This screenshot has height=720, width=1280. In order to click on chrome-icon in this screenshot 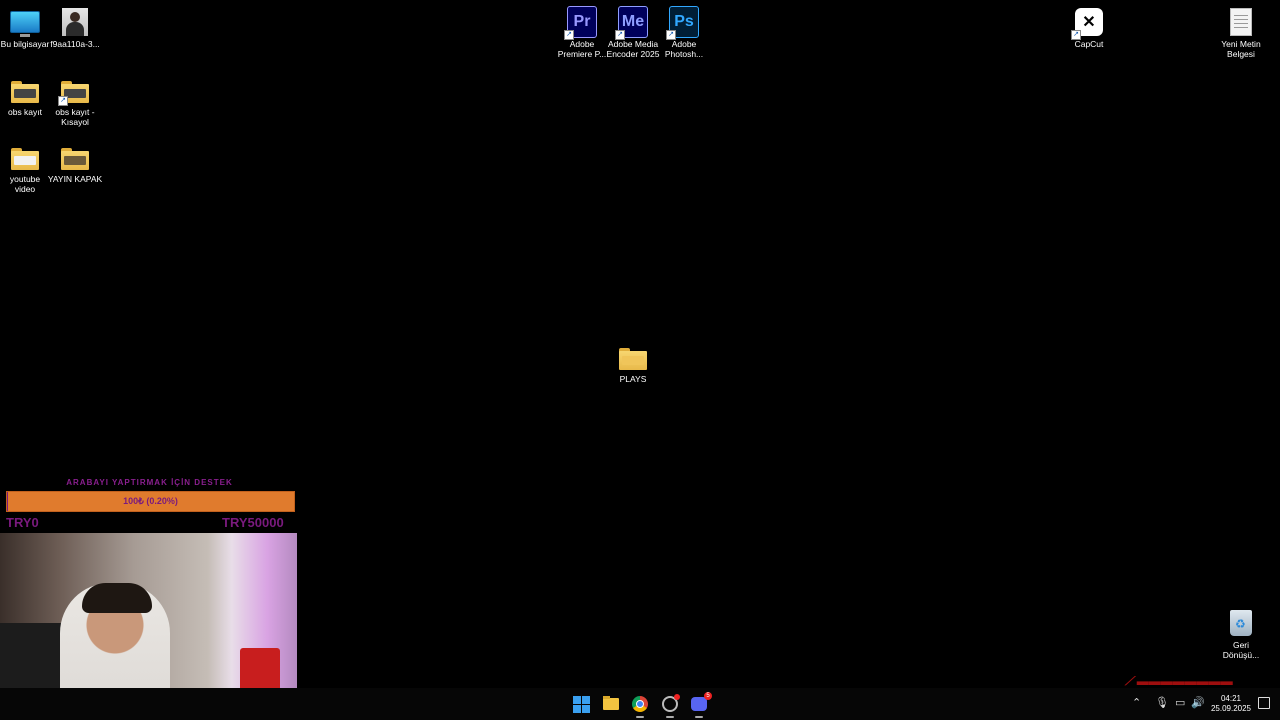, I will do `click(640, 704)`.